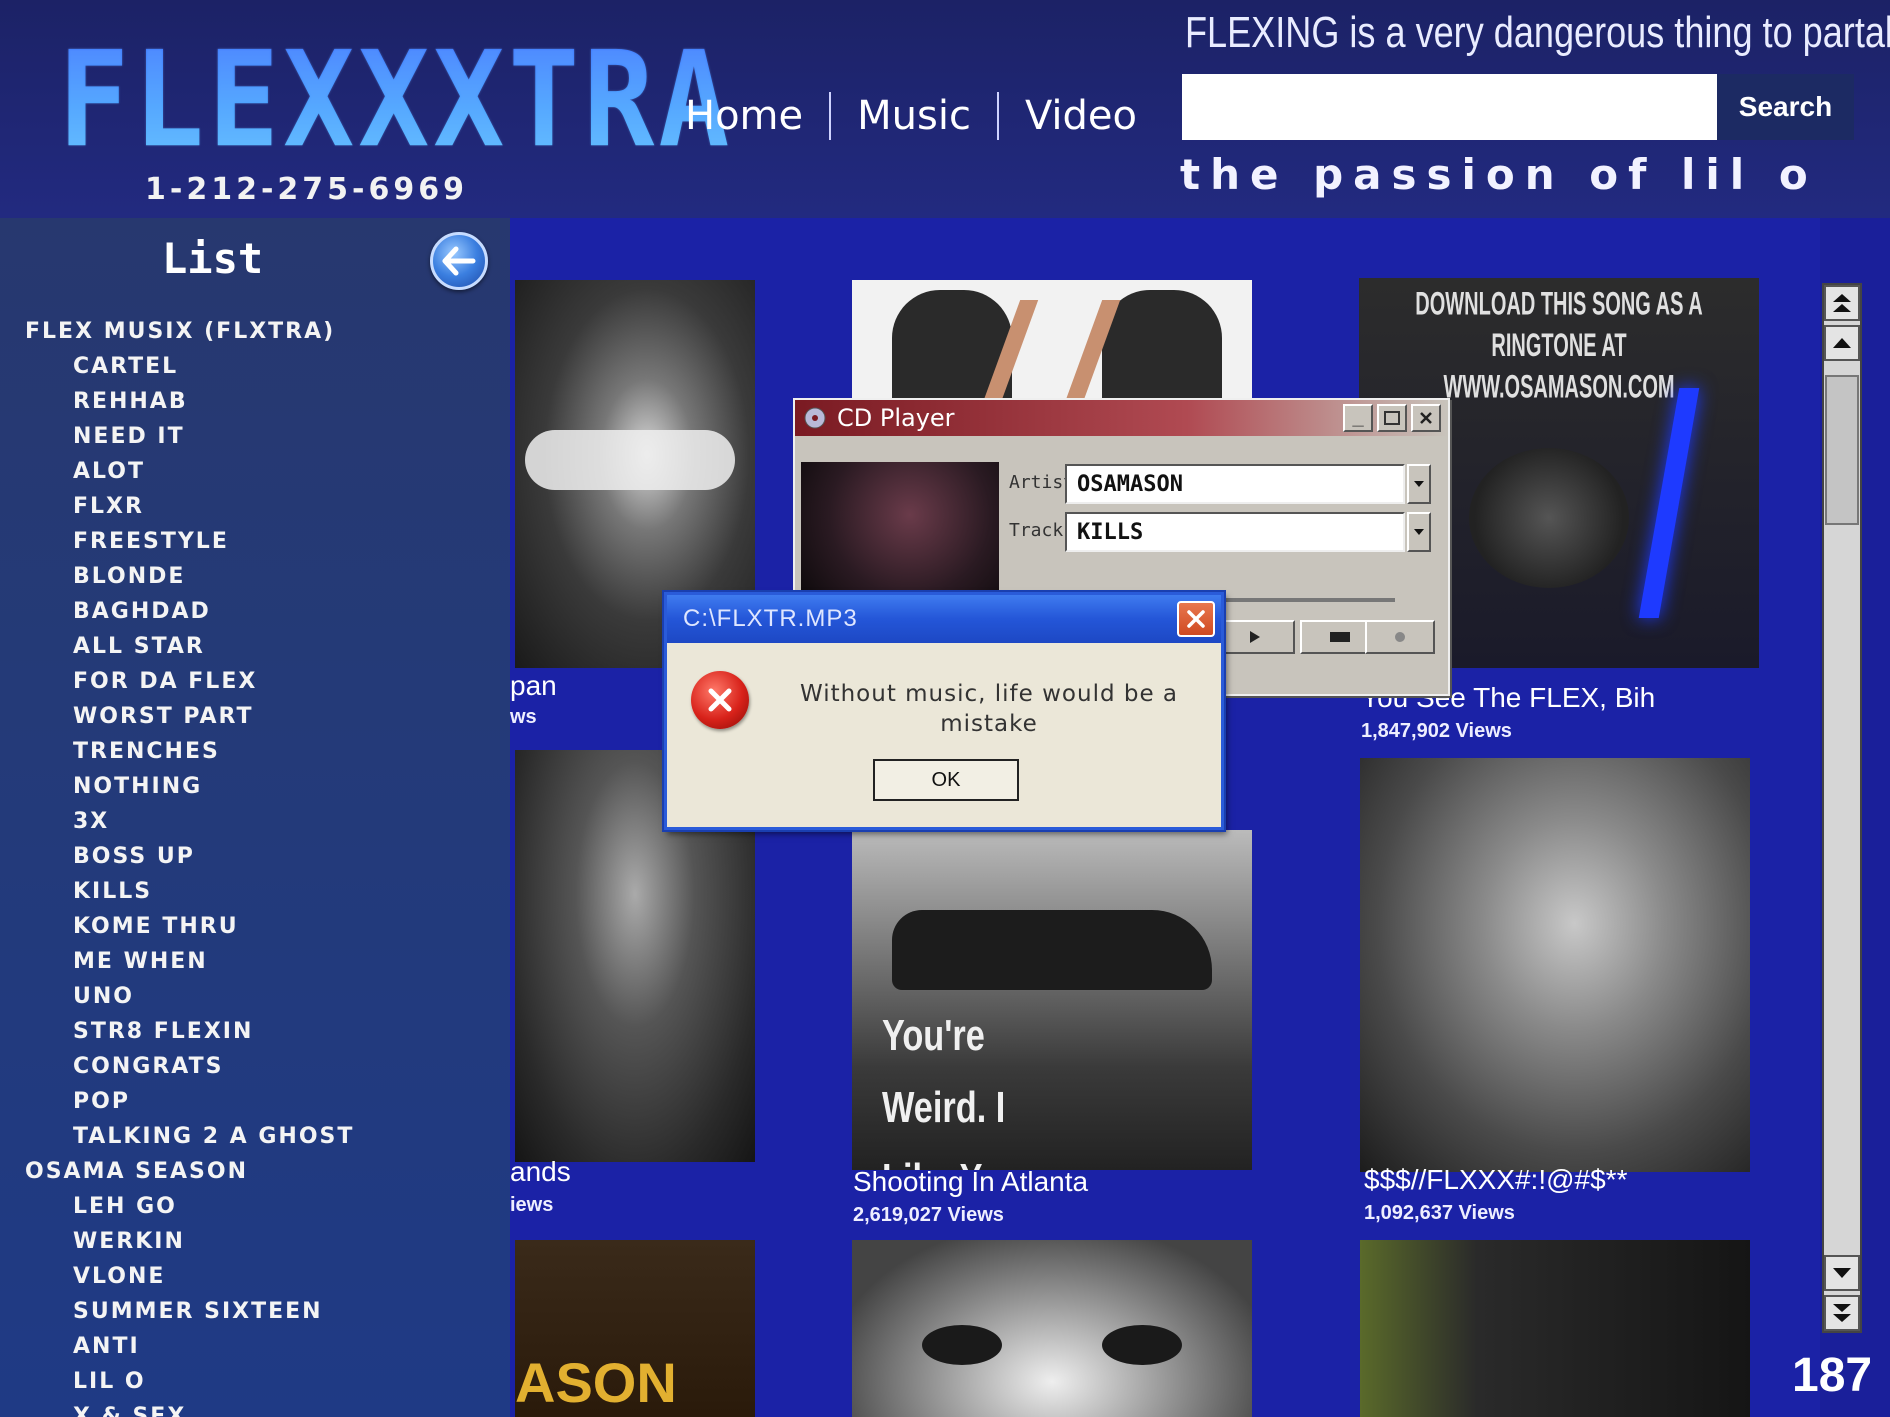  Describe the element at coordinates (720, 700) in the screenshot. I see `error-icon` at that location.